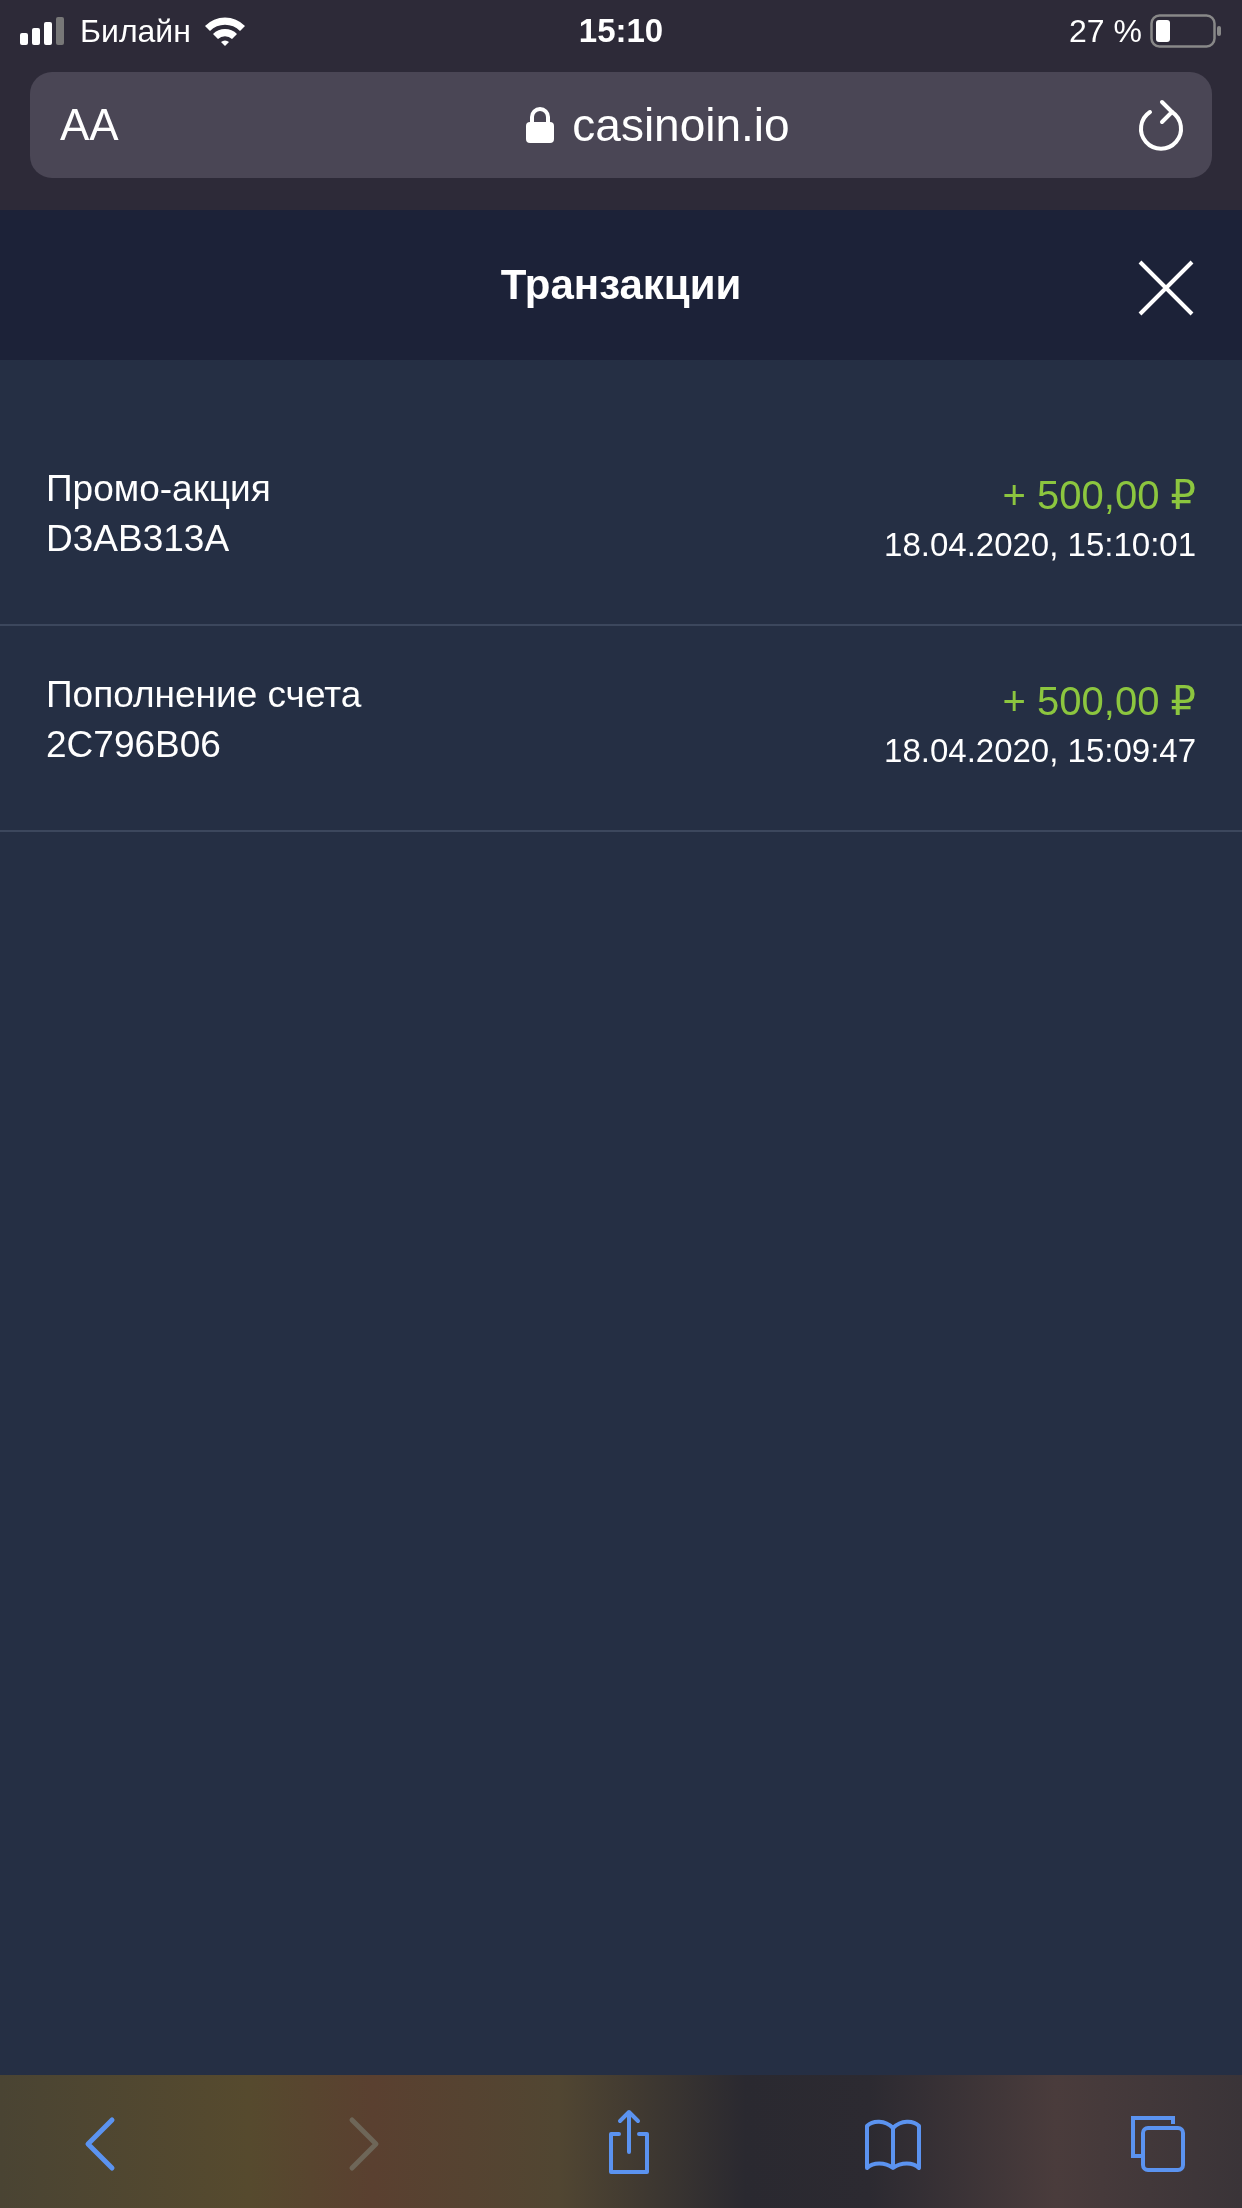 The image size is (1242, 2208). I want to click on battery-icon, so click(1186, 31).